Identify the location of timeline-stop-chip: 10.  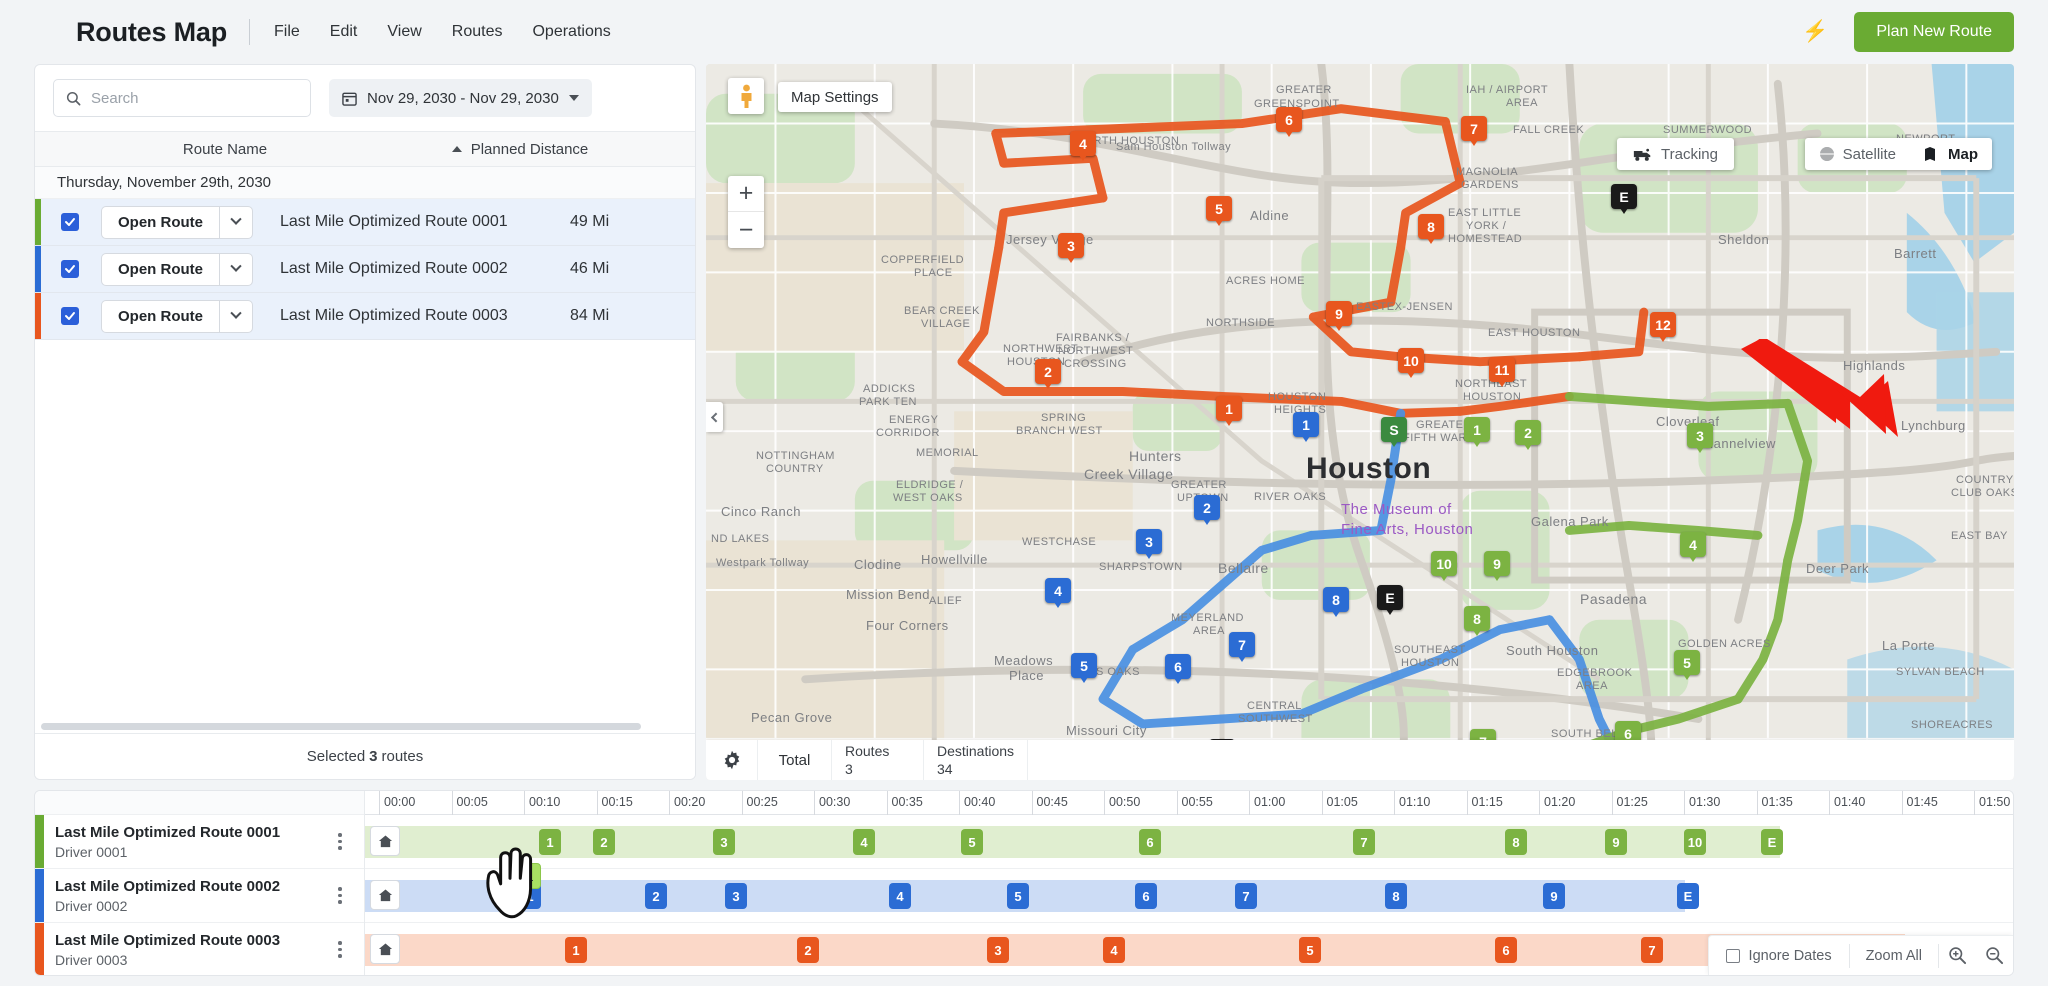
(1695, 842).